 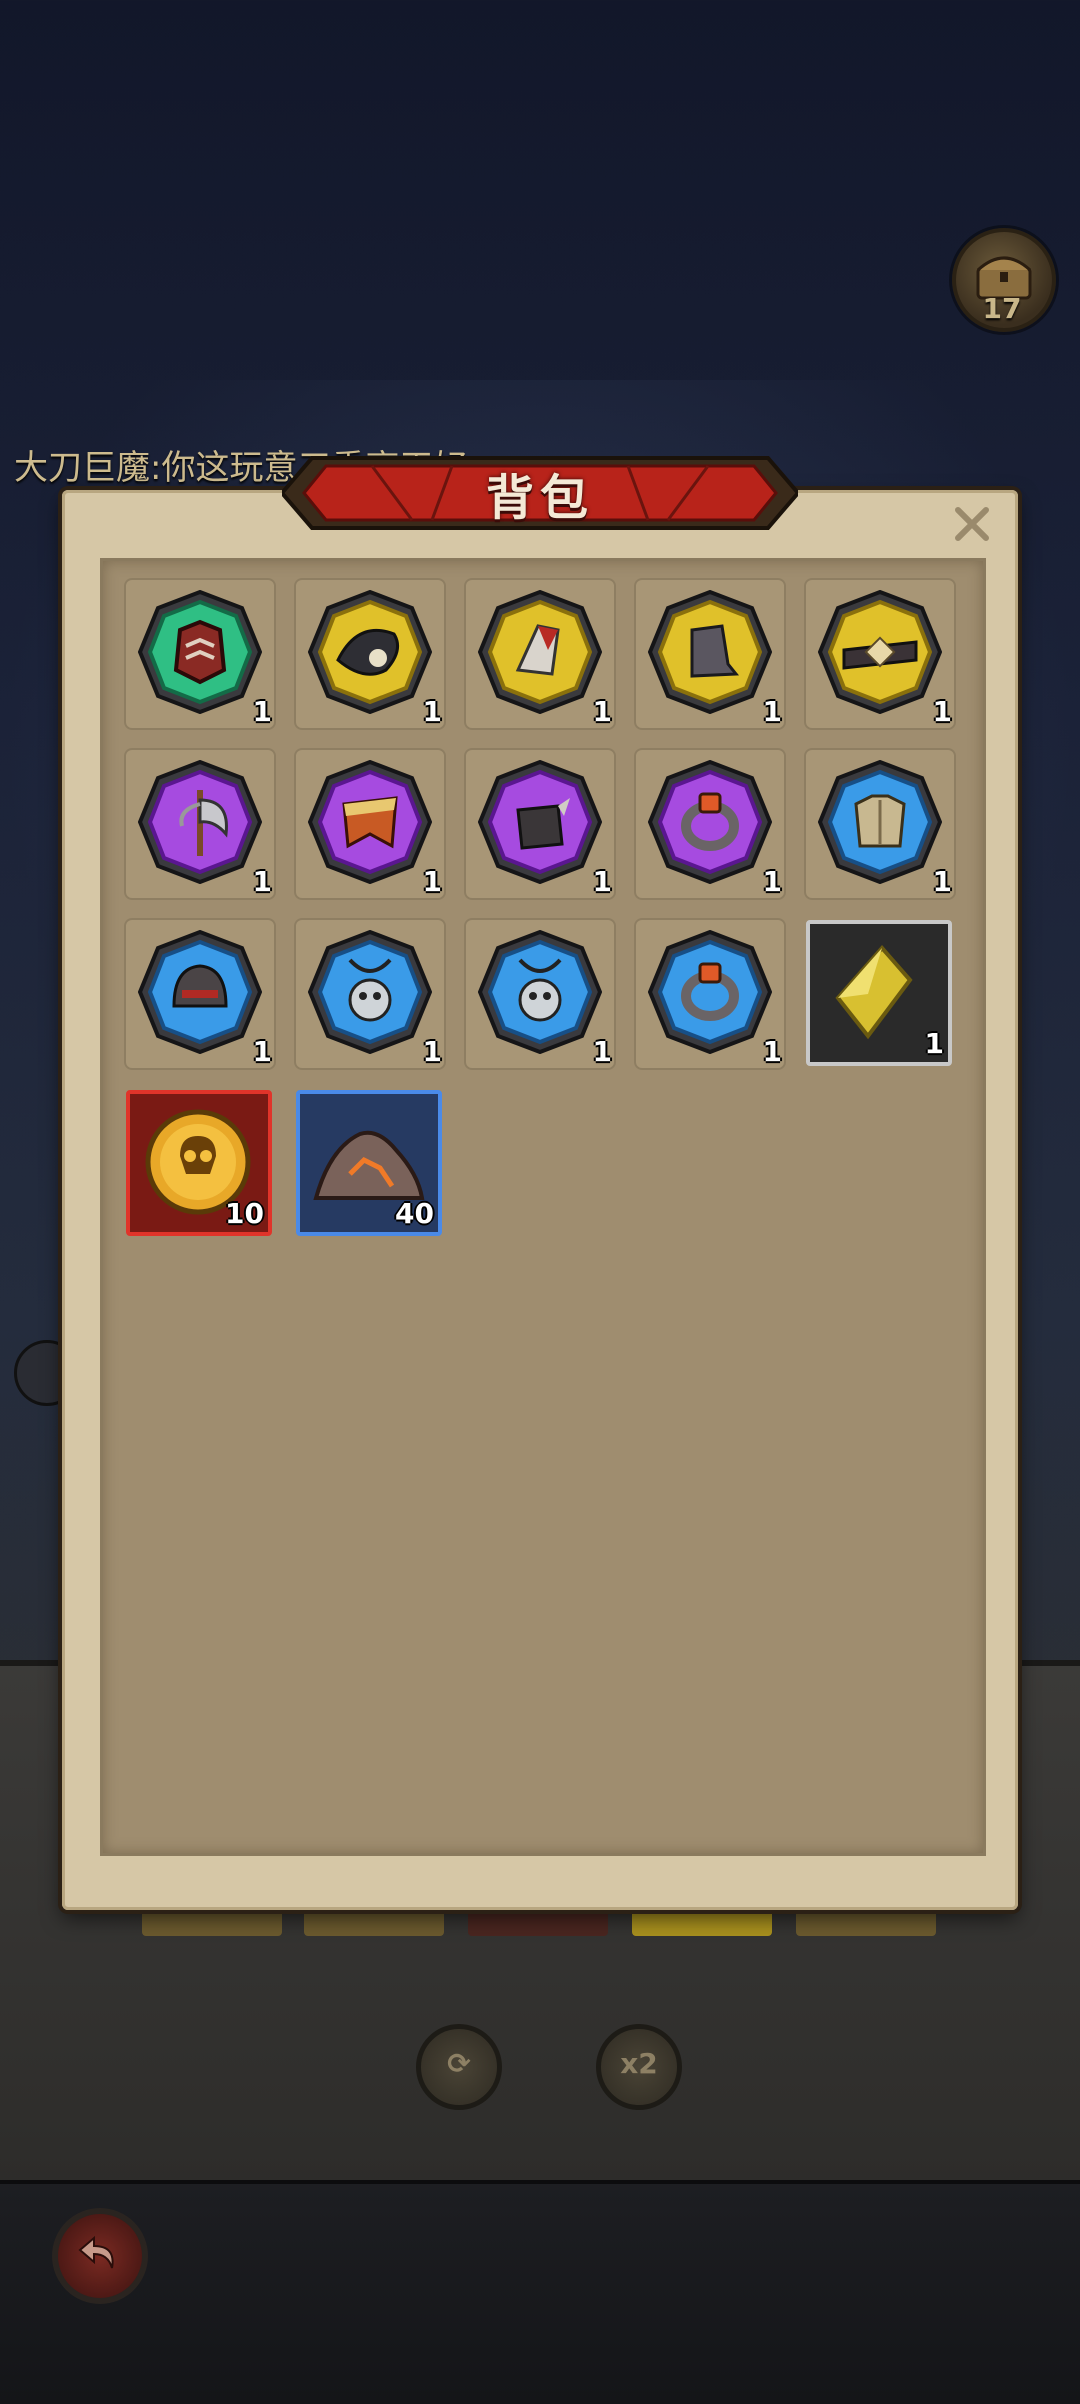 What do you see at coordinates (414, 1213) in the screenshot?
I see `item-quantity: 40` at bounding box center [414, 1213].